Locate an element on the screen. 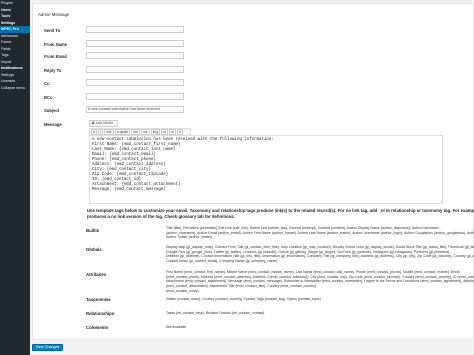 The image size is (474, 355). from-name-input is located at coordinates (135, 43).